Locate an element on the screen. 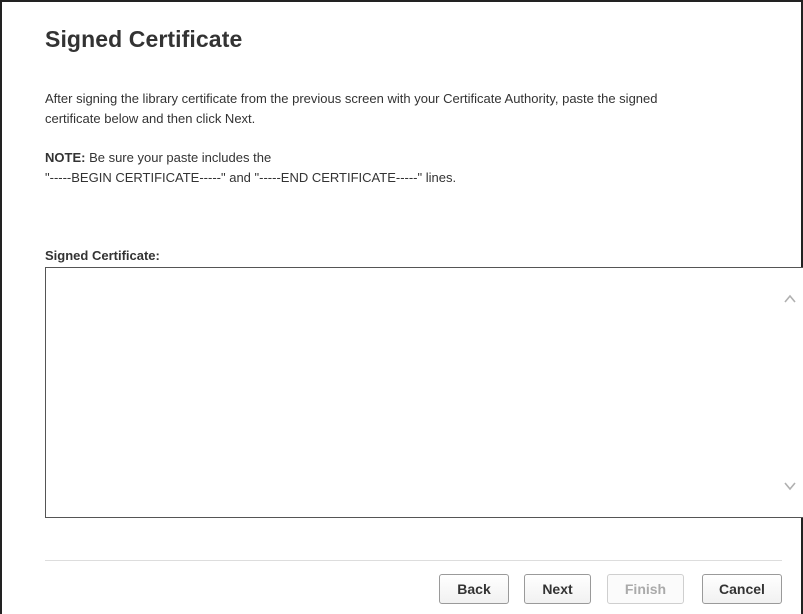 This screenshot has height=614, width=803. note-label: NOTE: is located at coordinates (65, 157).